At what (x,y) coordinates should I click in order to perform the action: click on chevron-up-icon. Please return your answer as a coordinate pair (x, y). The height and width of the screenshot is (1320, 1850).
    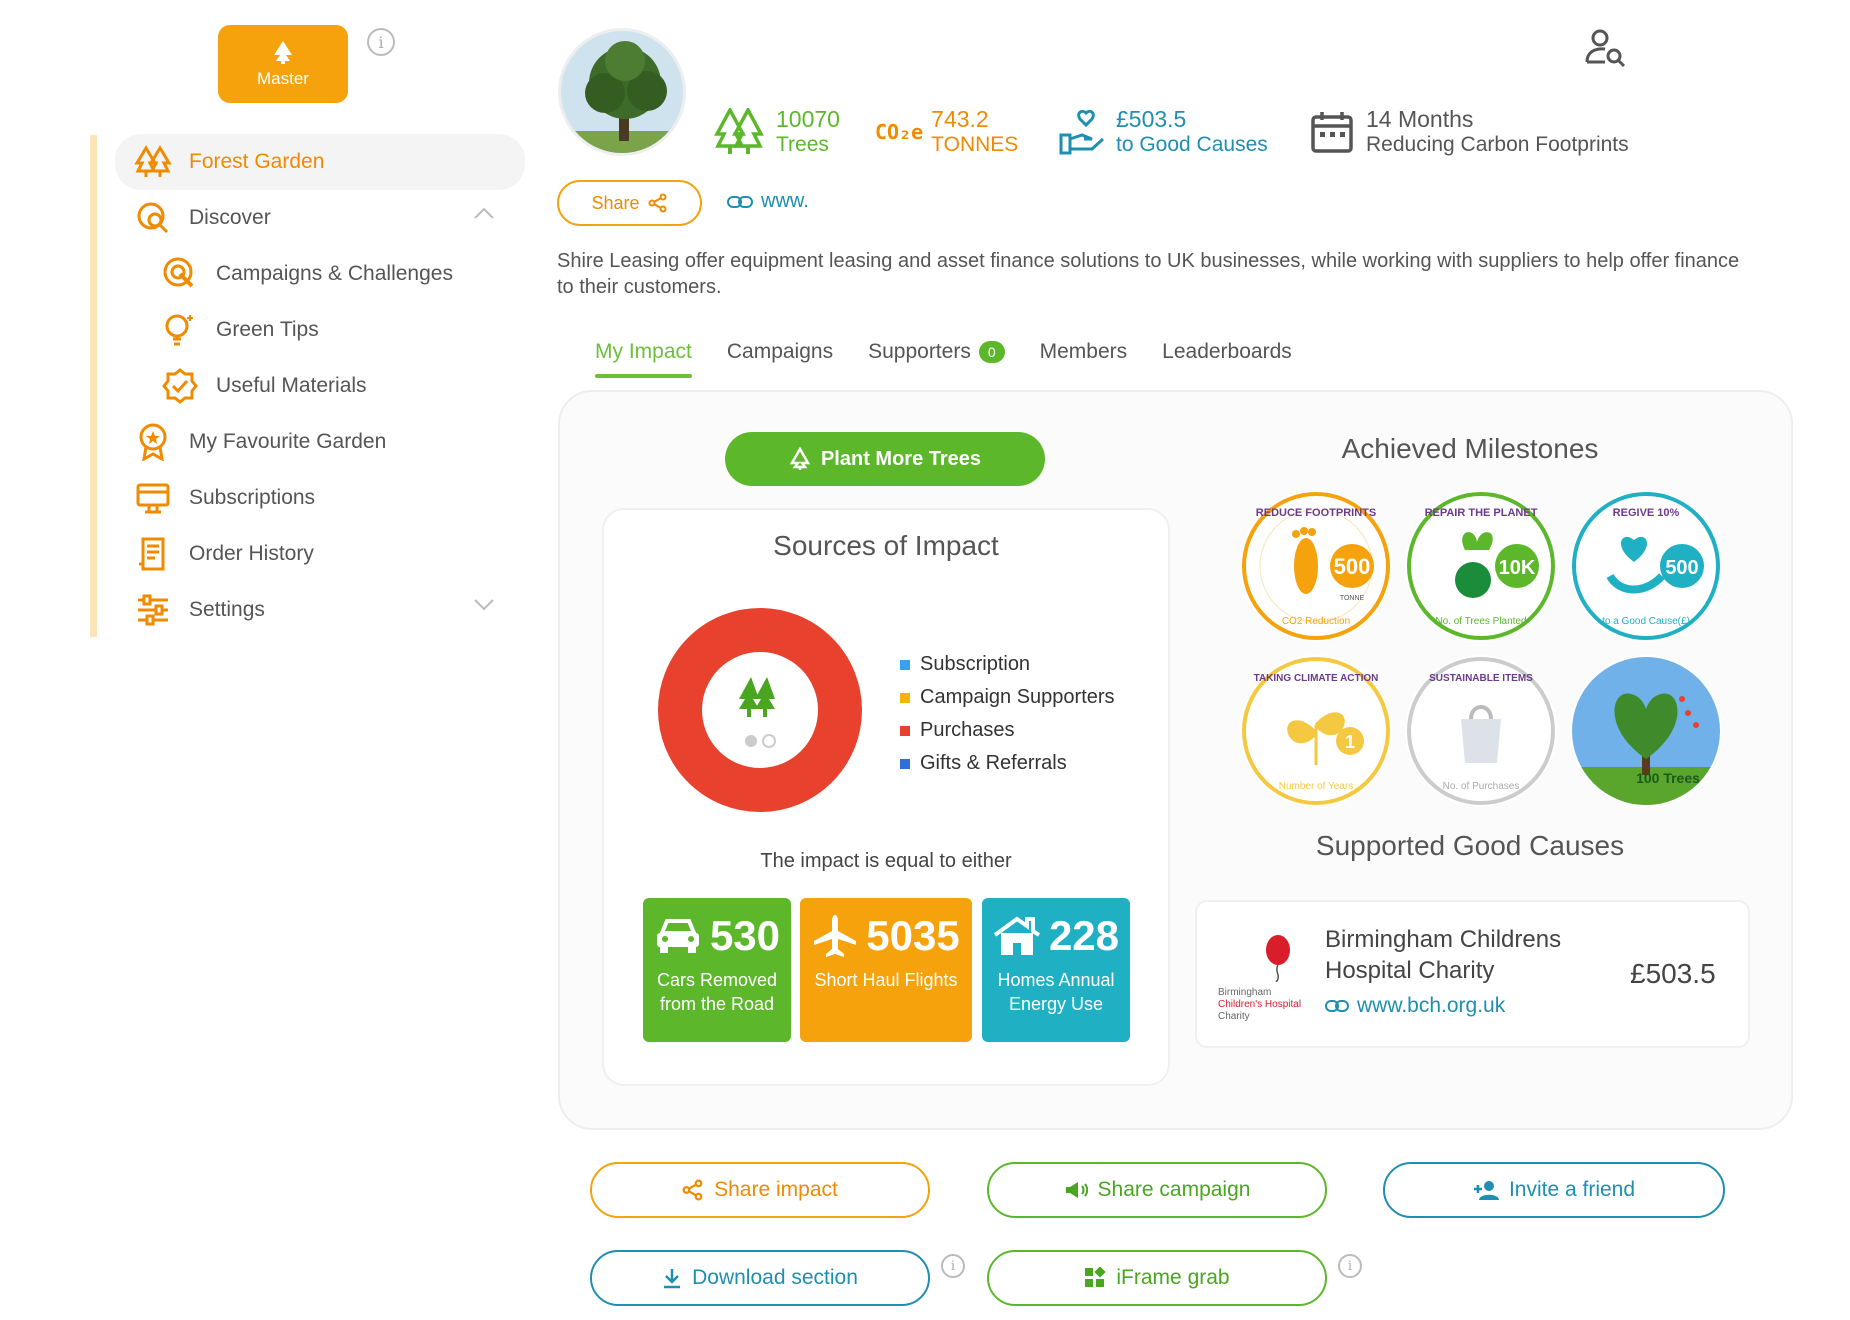
    Looking at the image, I should click on (484, 213).